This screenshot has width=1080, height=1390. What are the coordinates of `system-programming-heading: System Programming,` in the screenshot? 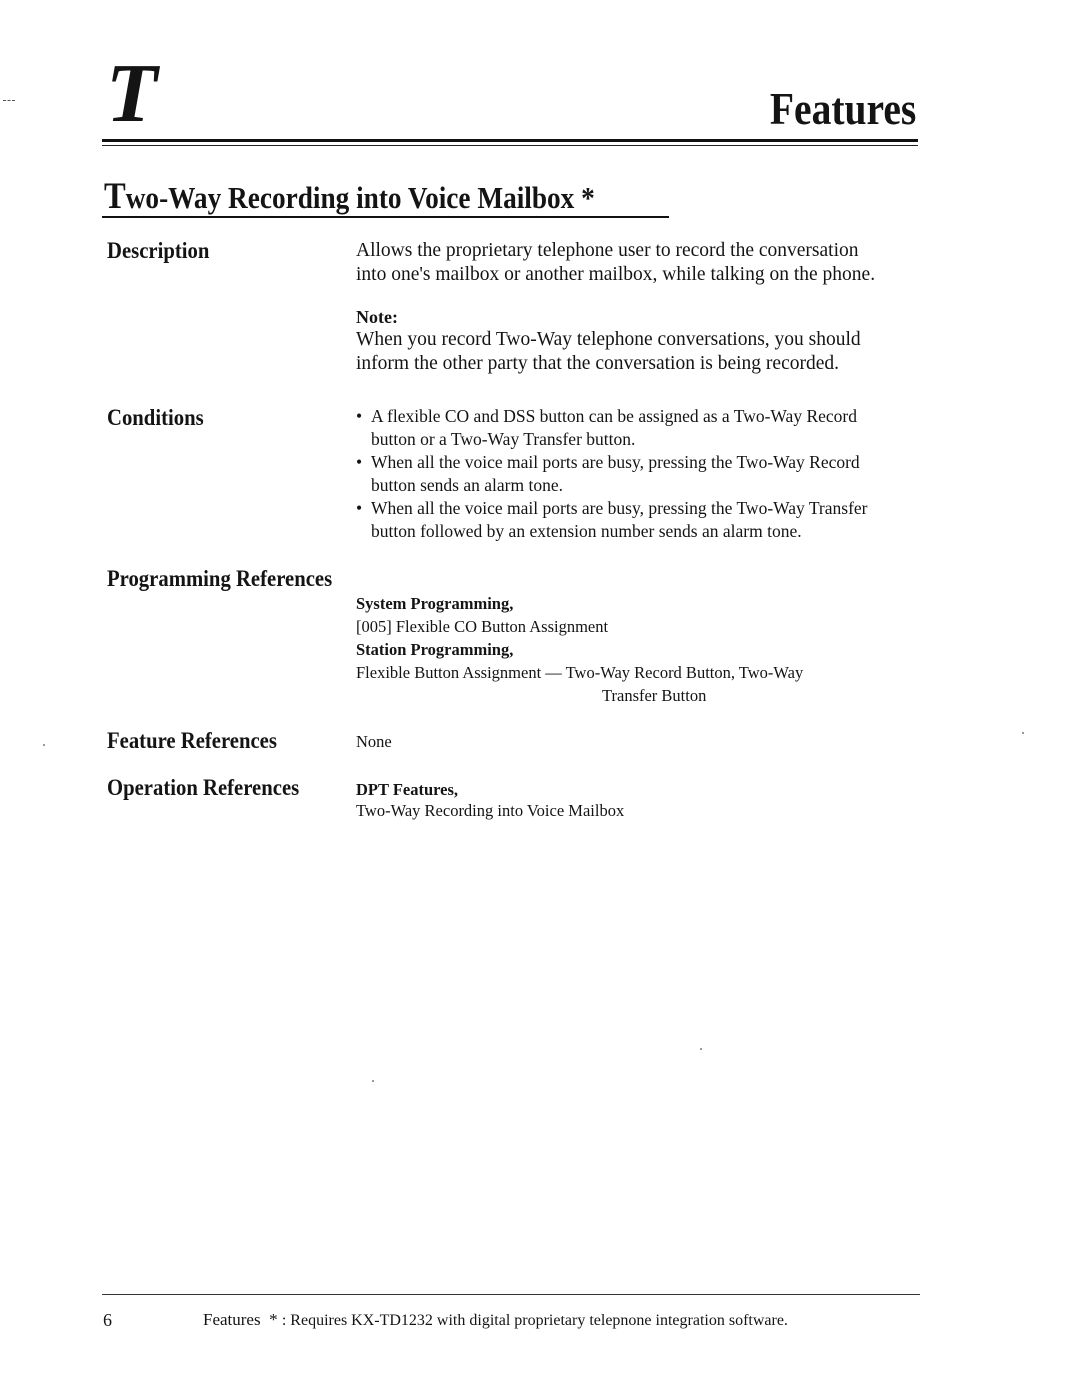 It's located at (435, 603).